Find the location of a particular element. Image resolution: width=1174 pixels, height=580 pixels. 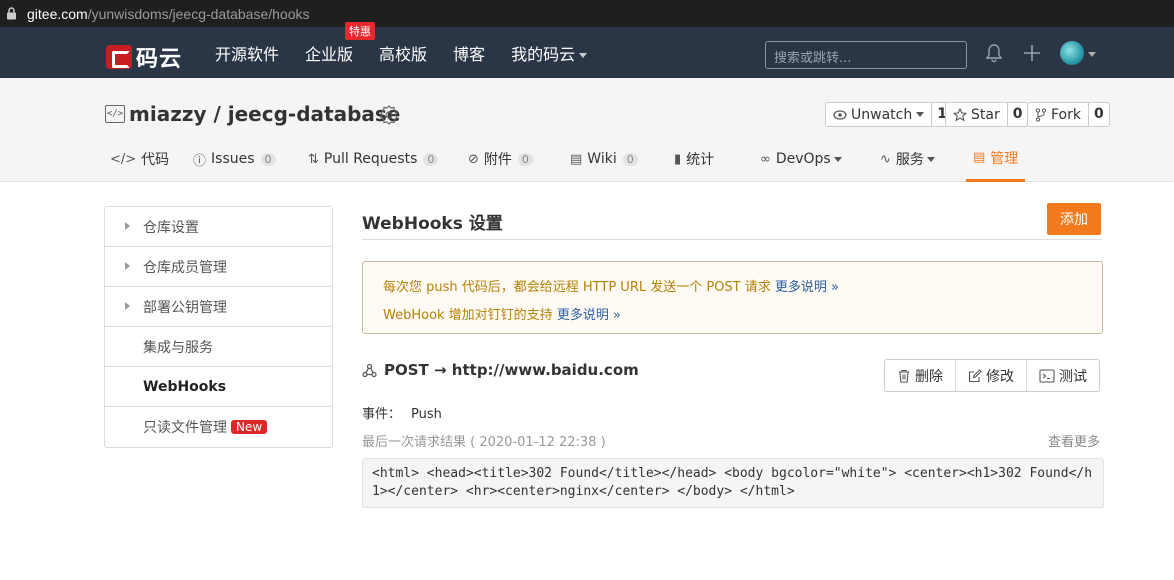

tab-statistics: ▮ 统计 is located at coordinates (694, 159).